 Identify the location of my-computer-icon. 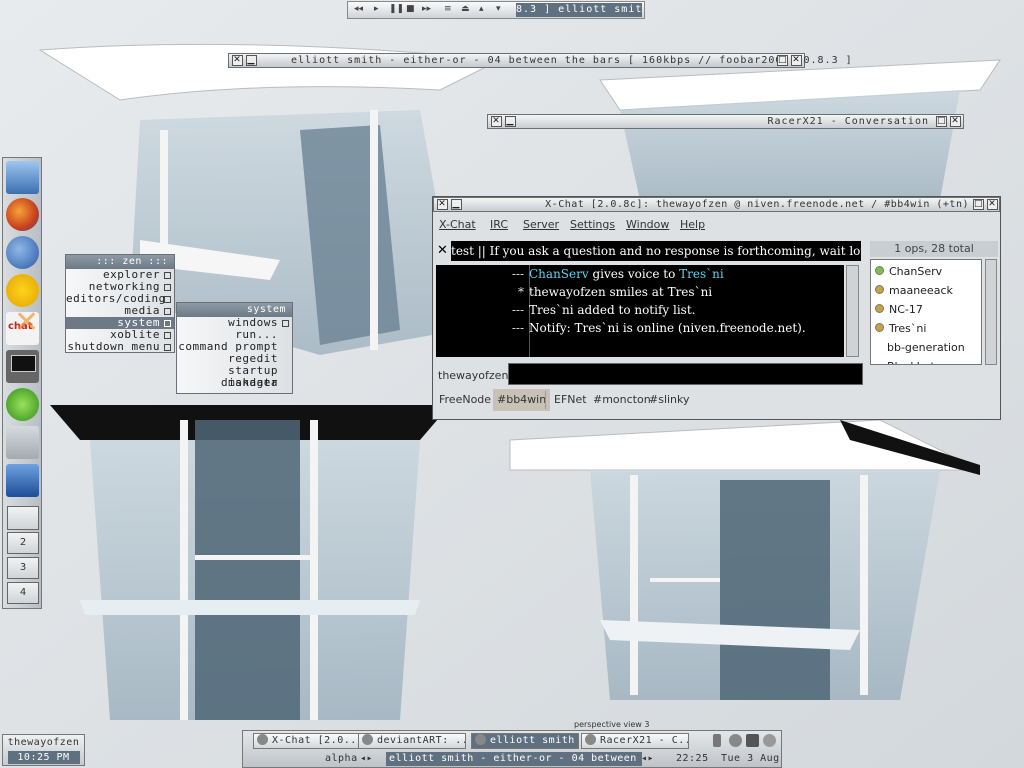
(22, 177).